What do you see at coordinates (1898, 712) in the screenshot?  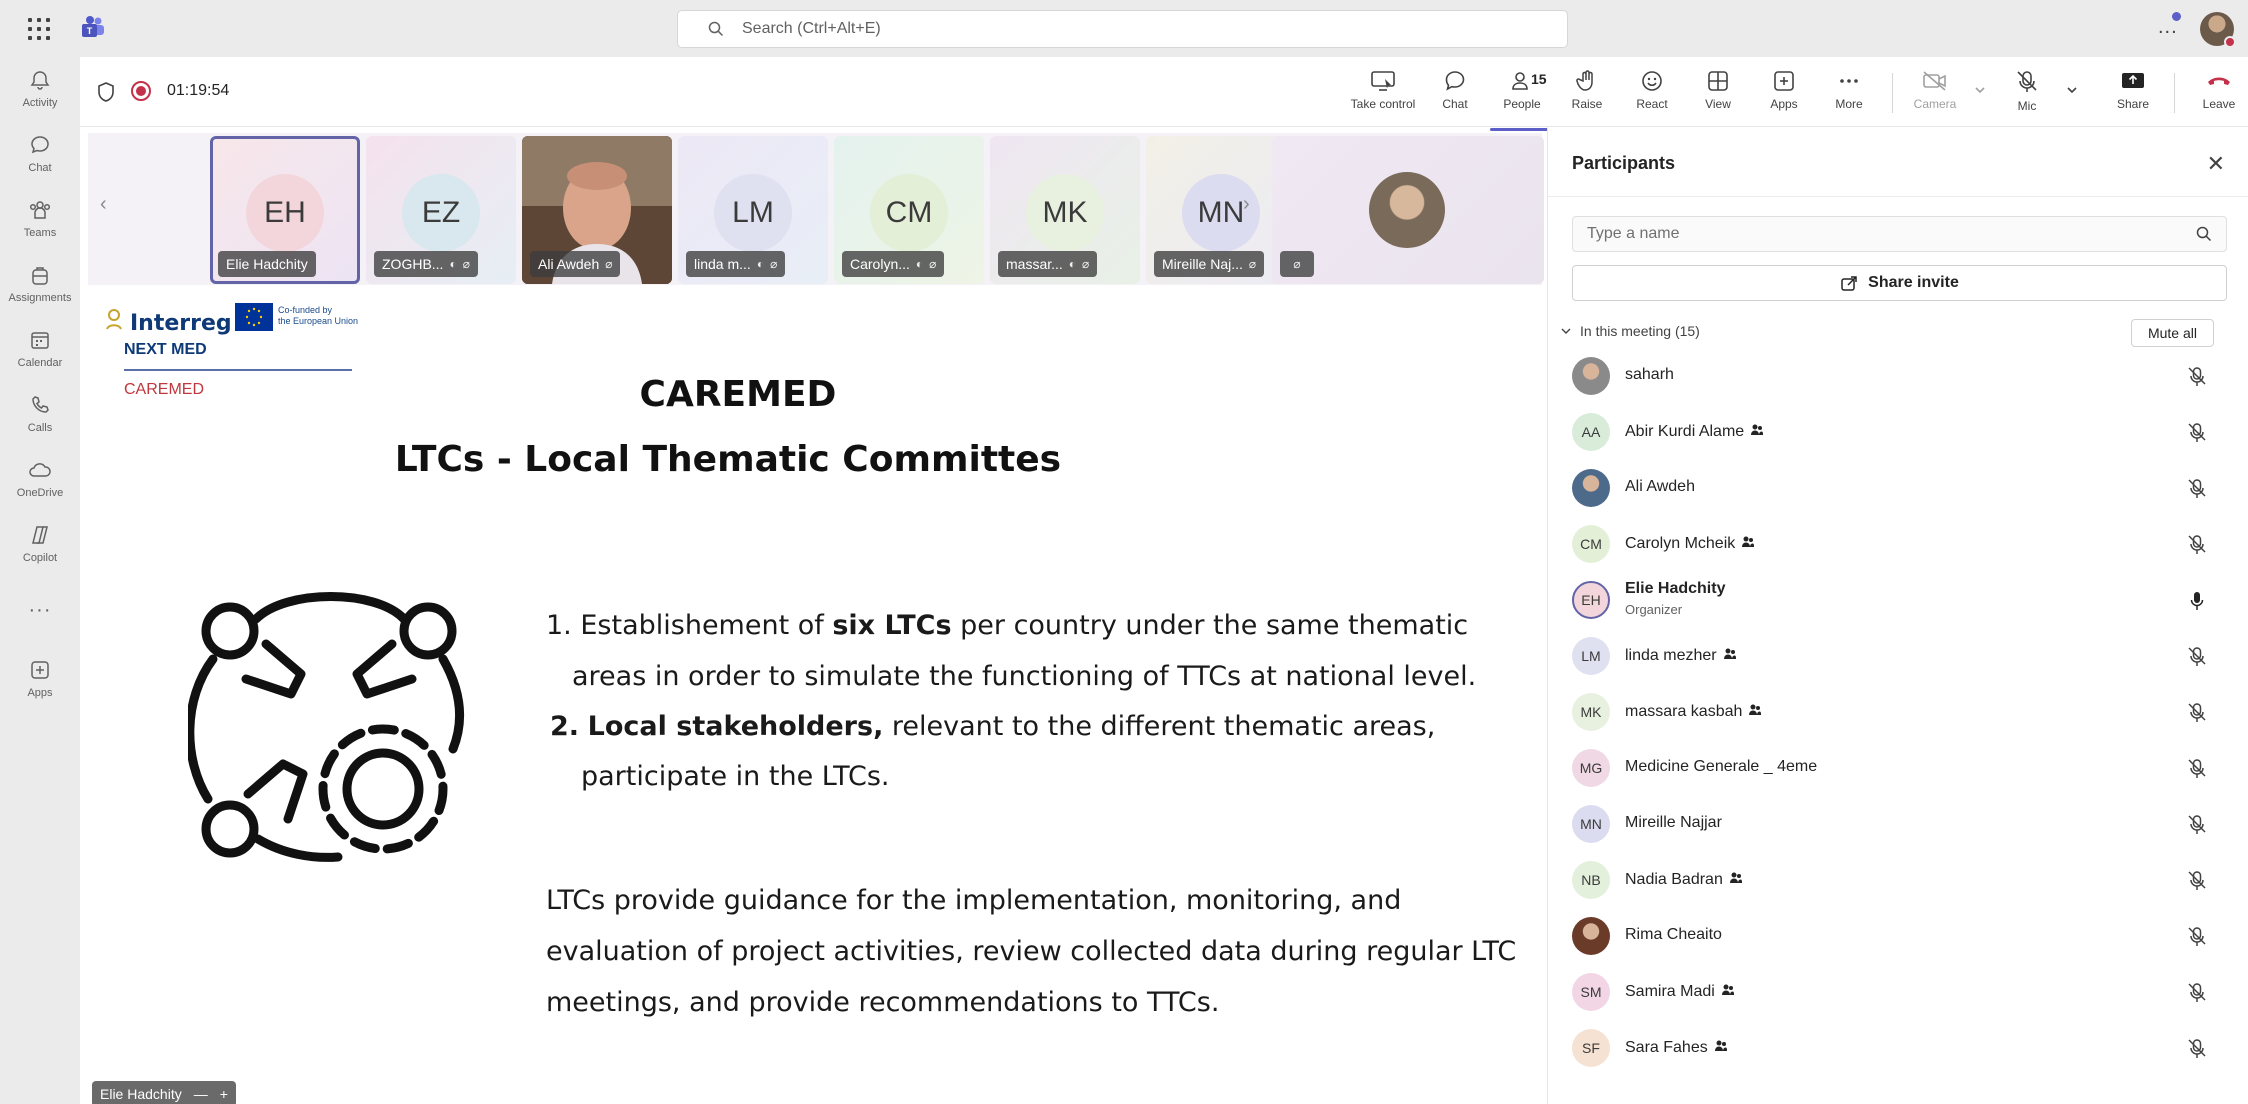 I see `participant-row: MK massara kasbah` at bounding box center [1898, 712].